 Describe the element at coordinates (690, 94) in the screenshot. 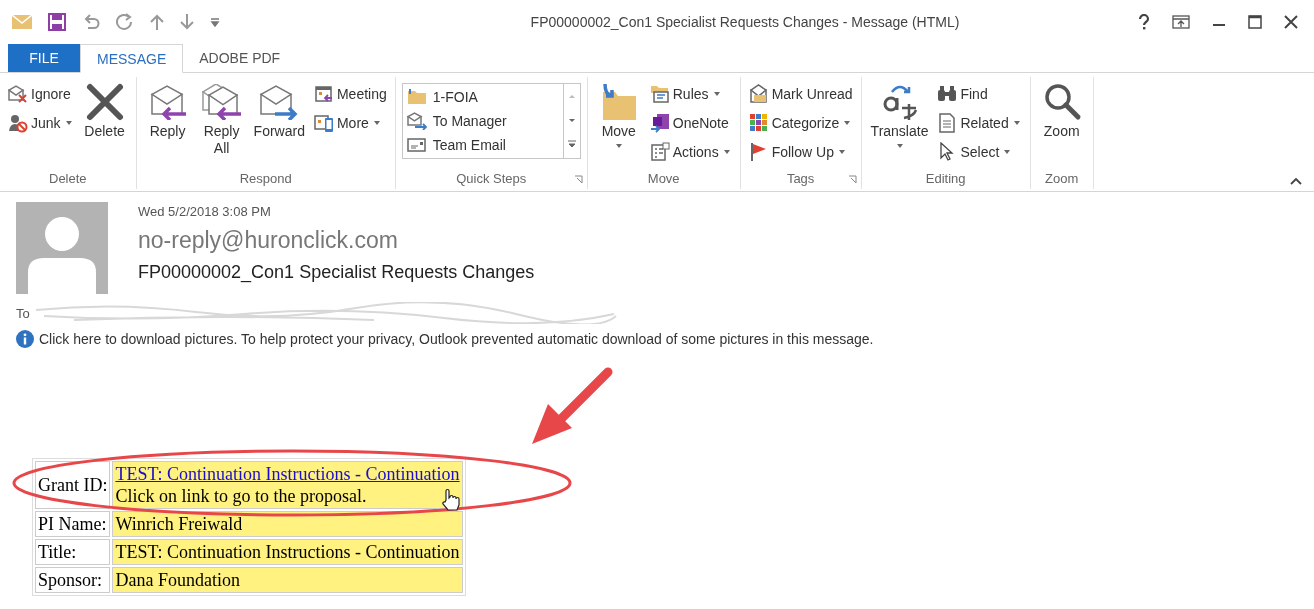

I see `ribbon-button: Rules` at that location.